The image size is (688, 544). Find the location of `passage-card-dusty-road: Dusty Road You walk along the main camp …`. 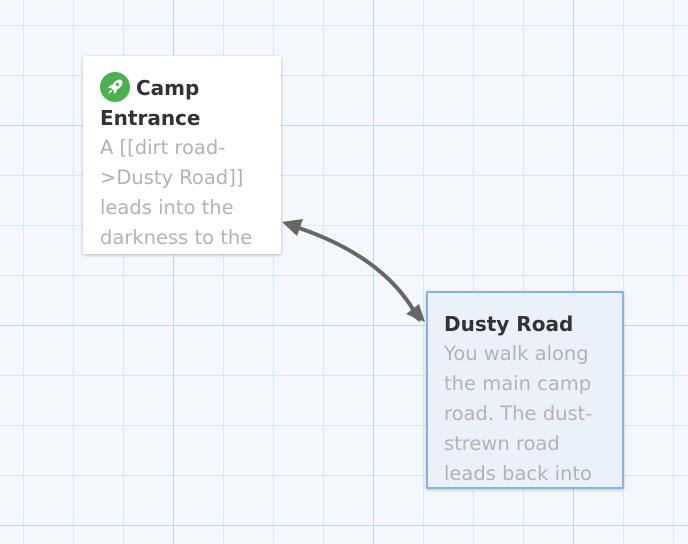

passage-card-dusty-road: Dusty Road You walk along the main camp … is located at coordinates (525, 390).